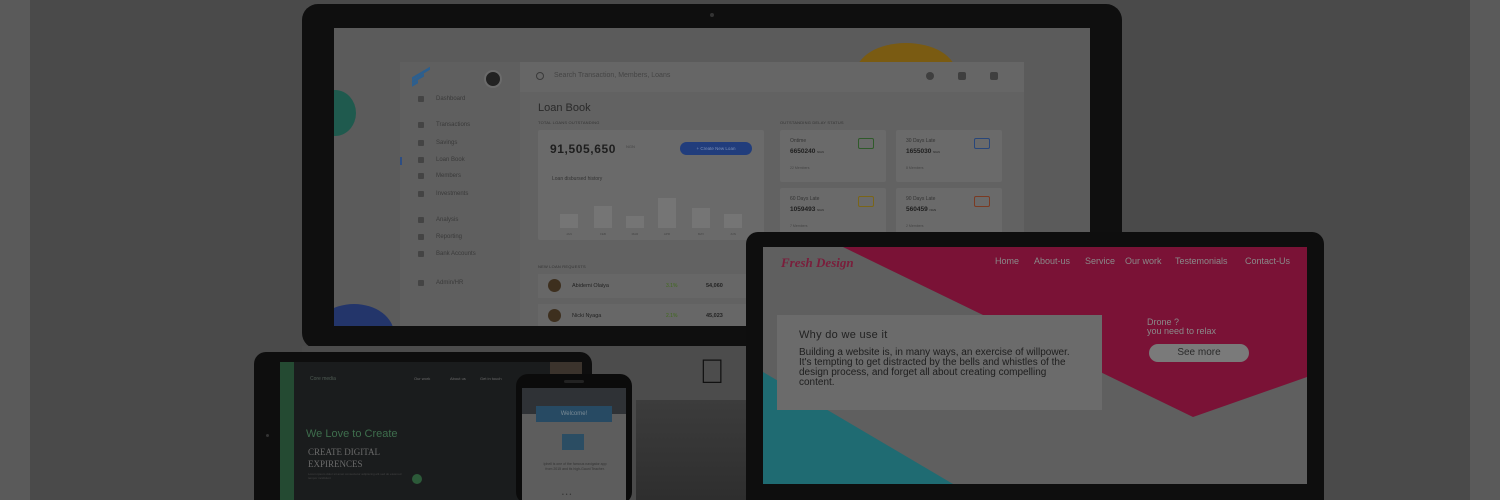 The width and height of the screenshot is (1500, 500). I want to click on stat-title: Ontime, so click(798, 141).